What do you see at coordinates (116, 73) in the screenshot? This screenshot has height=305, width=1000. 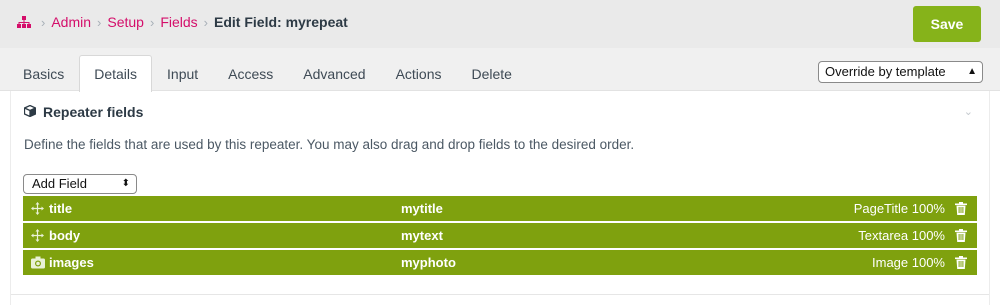 I see `tab-details: Details` at bounding box center [116, 73].